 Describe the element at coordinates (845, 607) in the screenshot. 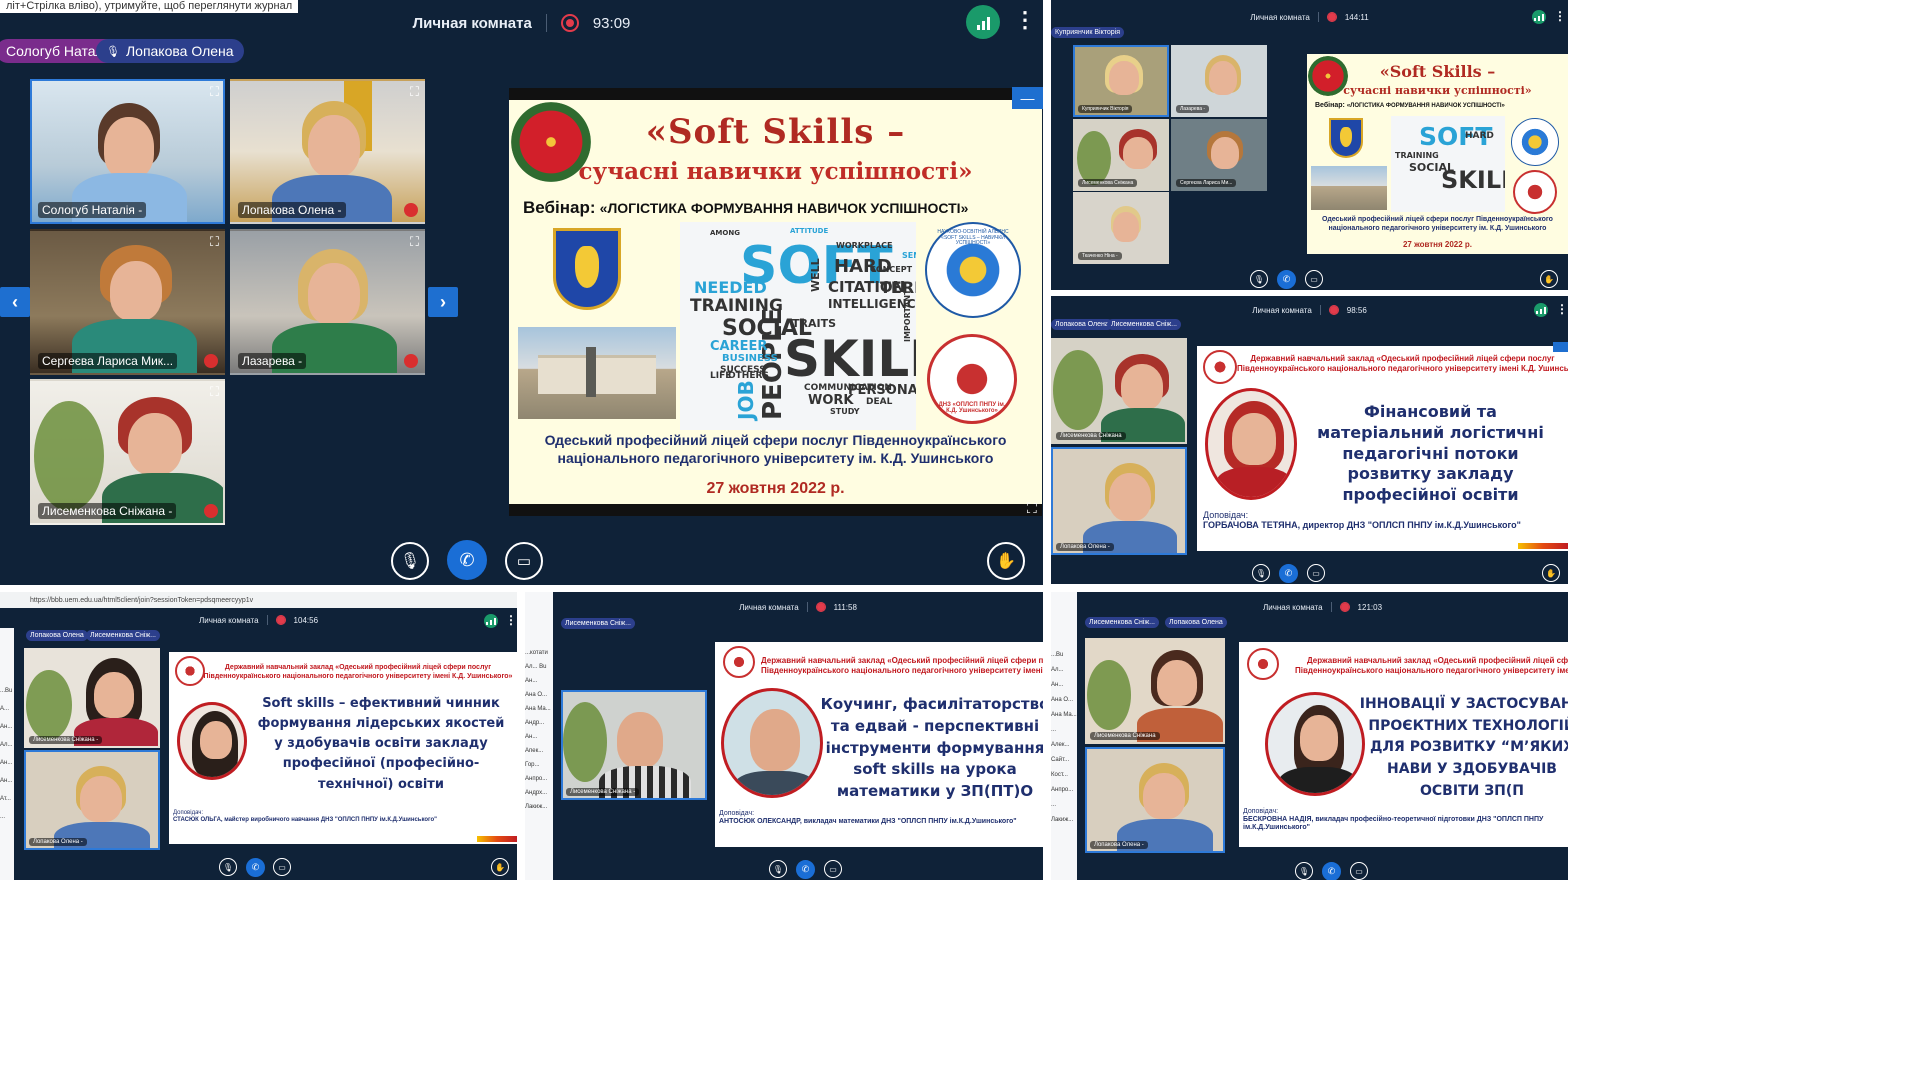

I see `recording-timer: 111:58` at that location.